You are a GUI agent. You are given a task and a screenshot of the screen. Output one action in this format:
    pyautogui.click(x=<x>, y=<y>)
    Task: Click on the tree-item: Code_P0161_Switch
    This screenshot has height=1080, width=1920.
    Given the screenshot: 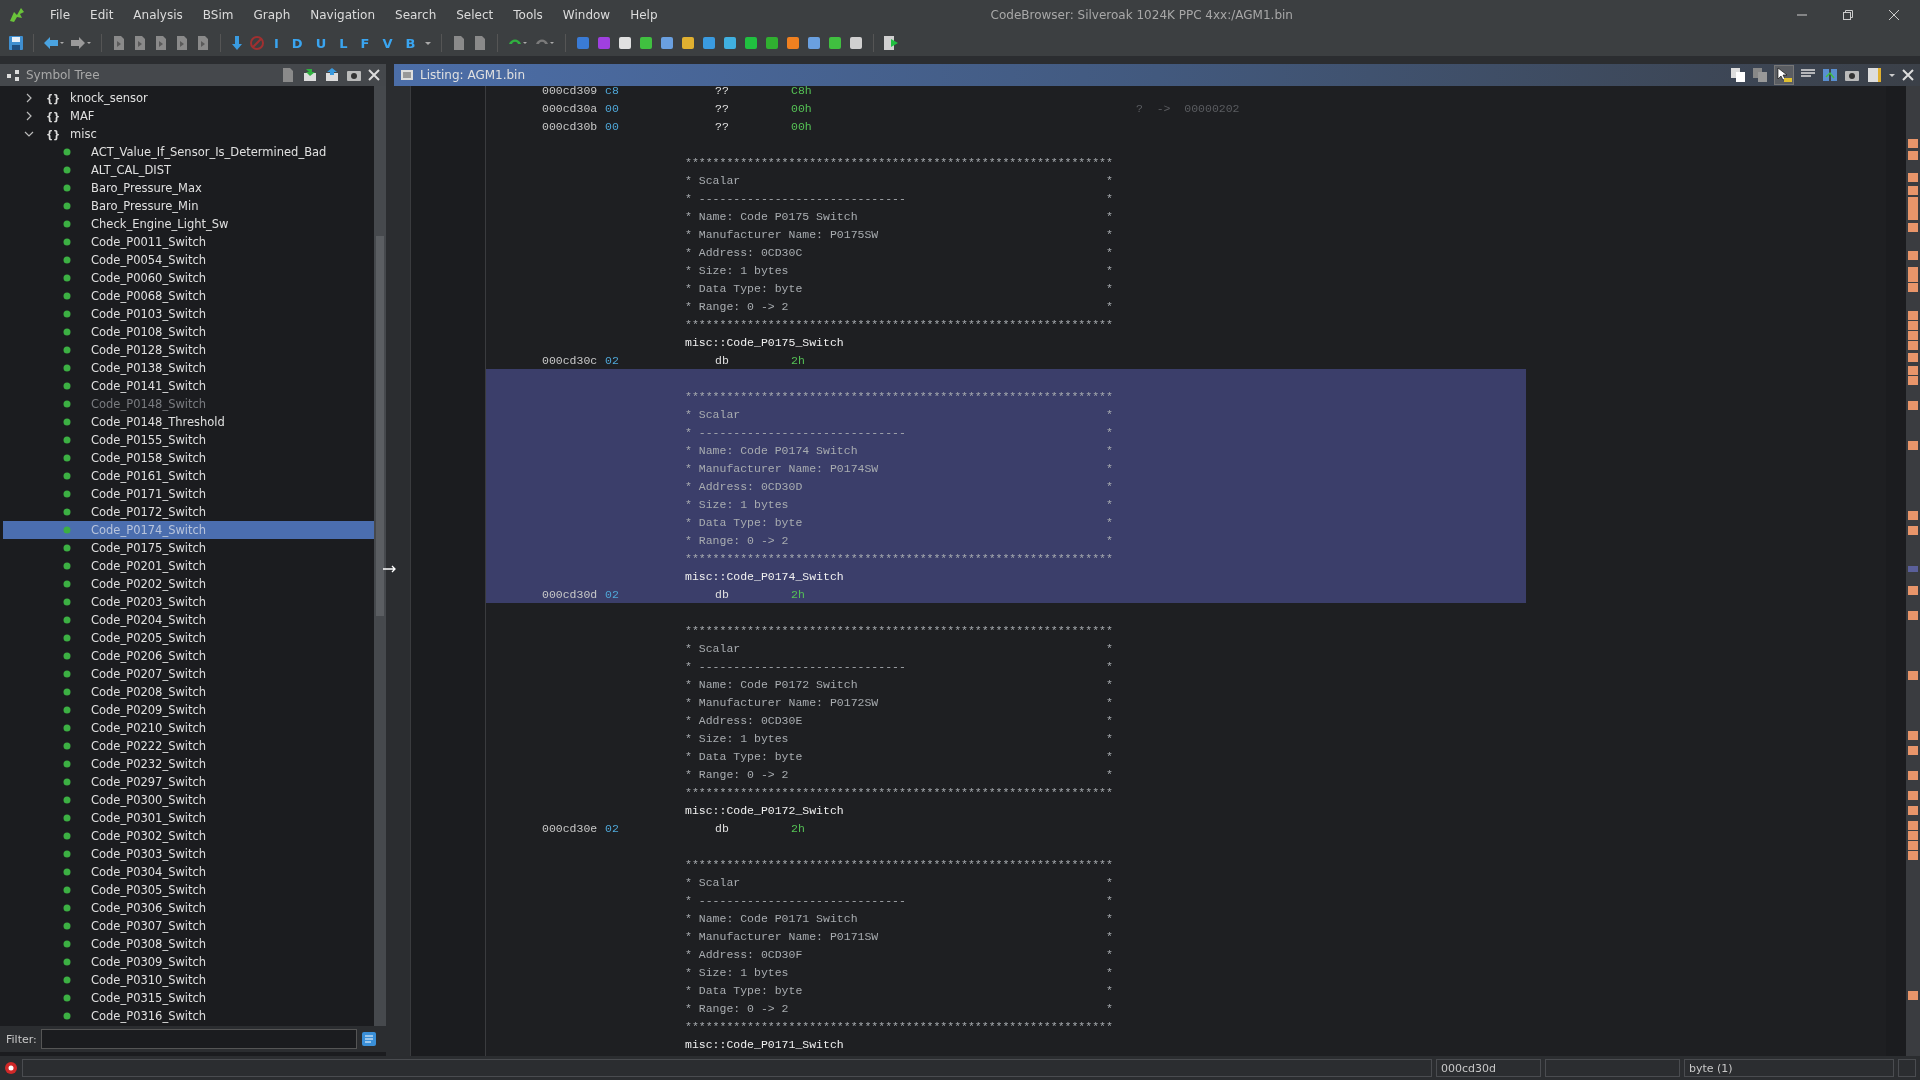 What is the action you would take?
    pyautogui.click(x=188, y=476)
    